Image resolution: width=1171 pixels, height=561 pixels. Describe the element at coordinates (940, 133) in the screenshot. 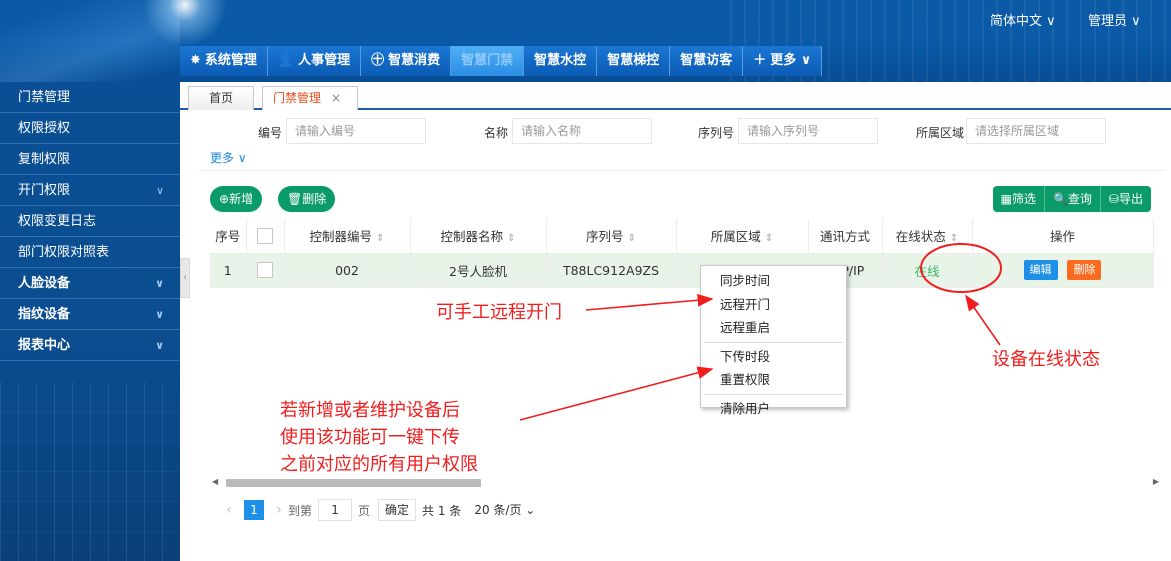

I see `area-label: 所属区域` at that location.